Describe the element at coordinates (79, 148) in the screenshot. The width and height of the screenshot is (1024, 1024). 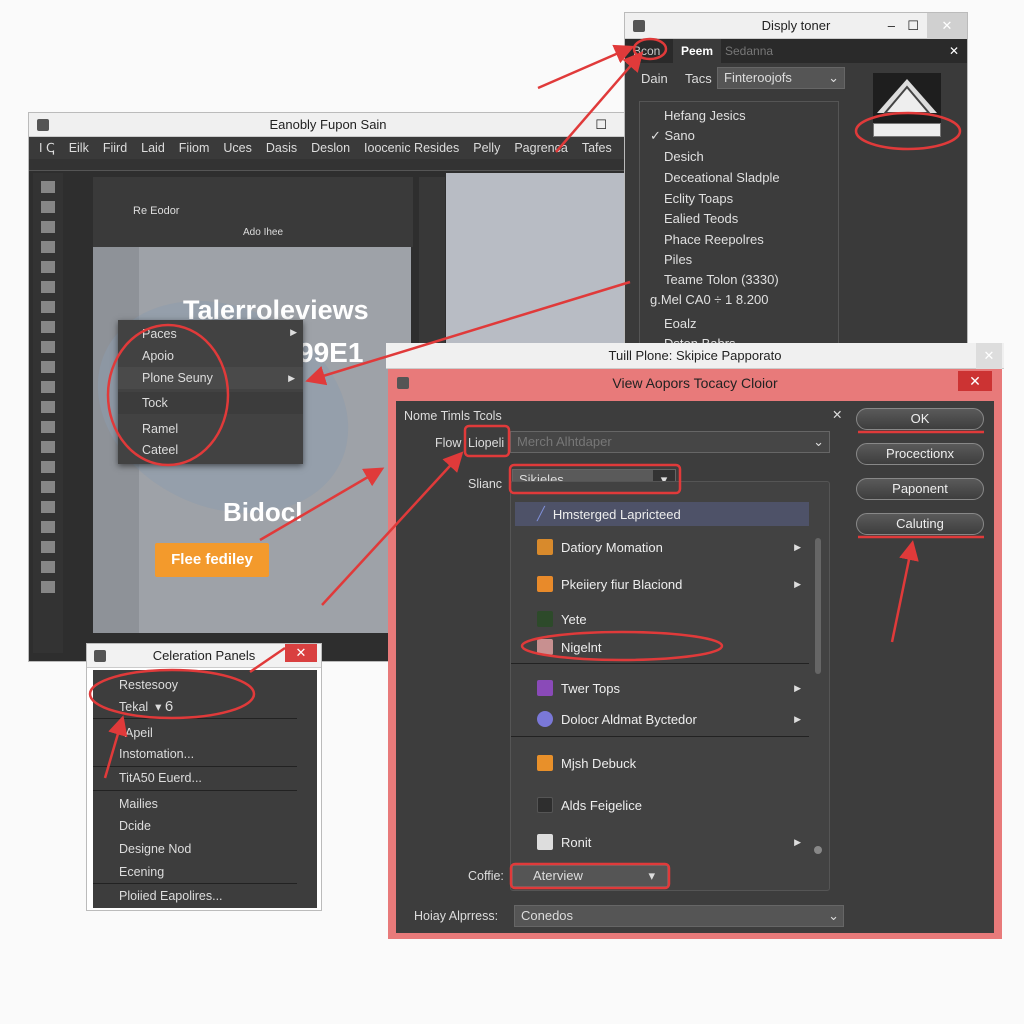
I see `menu-item: Eilk` at that location.